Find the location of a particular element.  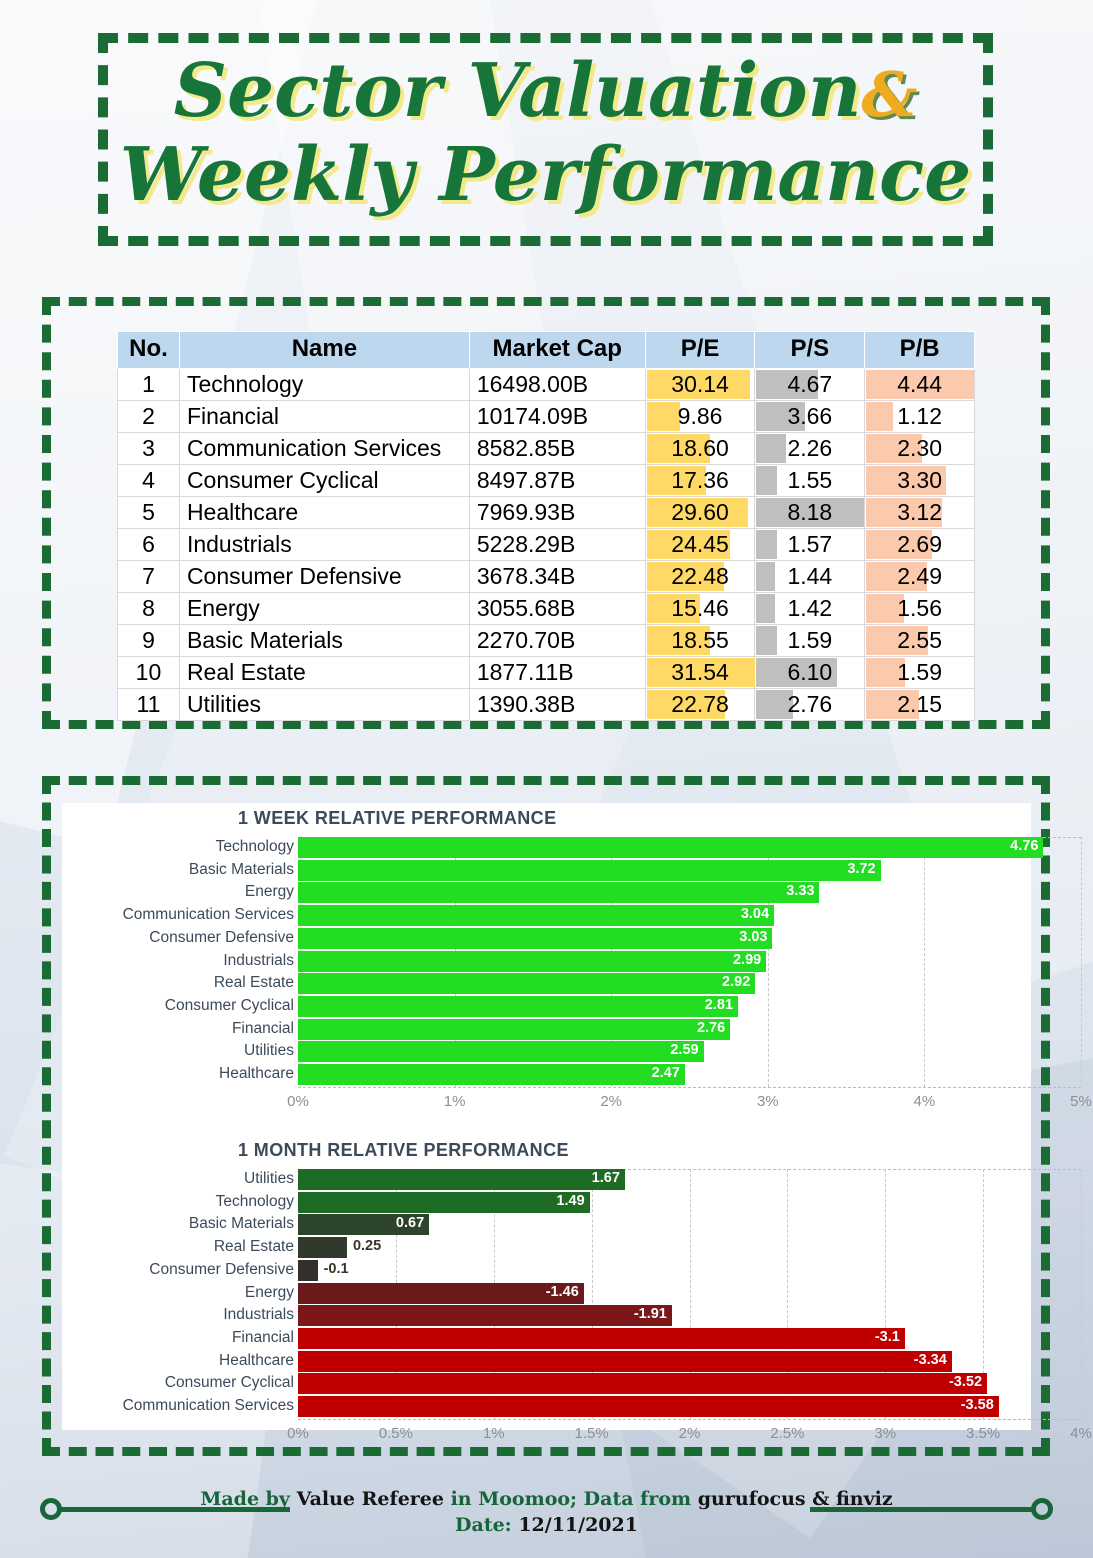

cell-value: 17.36 is located at coordinates (700, 480).